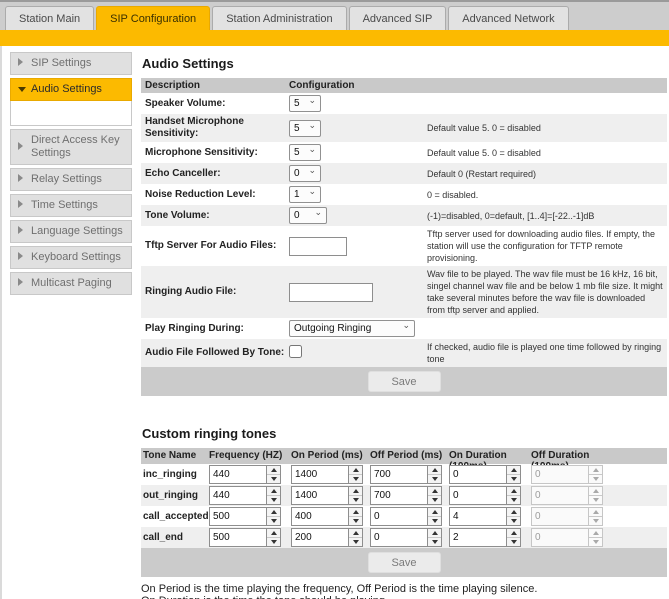 The height and width of the screenshot is (599, 669). I want to click on sidebar-item-relay-settings: Relay Settings, so click(71, 179).